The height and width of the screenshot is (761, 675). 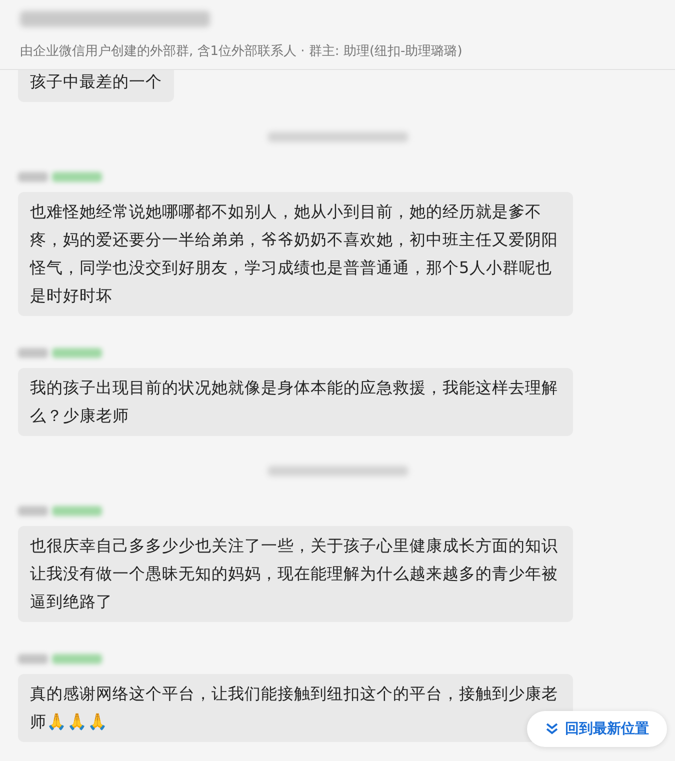 I want to click on double-chevron-down-icon, so click(x=552, y=729).